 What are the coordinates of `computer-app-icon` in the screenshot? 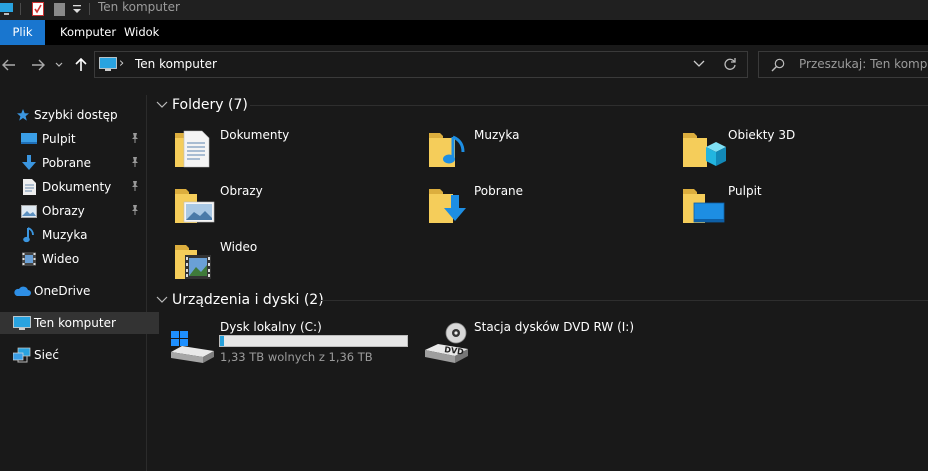 It's located at (7, 9).